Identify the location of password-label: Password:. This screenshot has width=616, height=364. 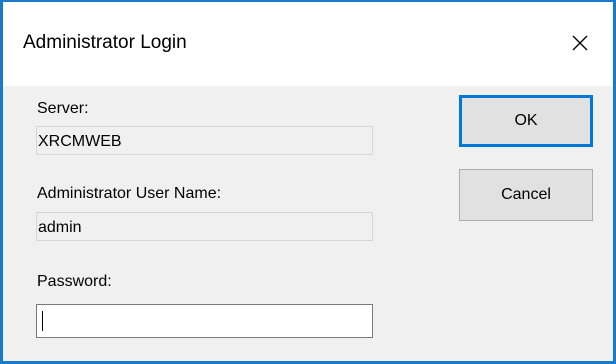
(74, 281).